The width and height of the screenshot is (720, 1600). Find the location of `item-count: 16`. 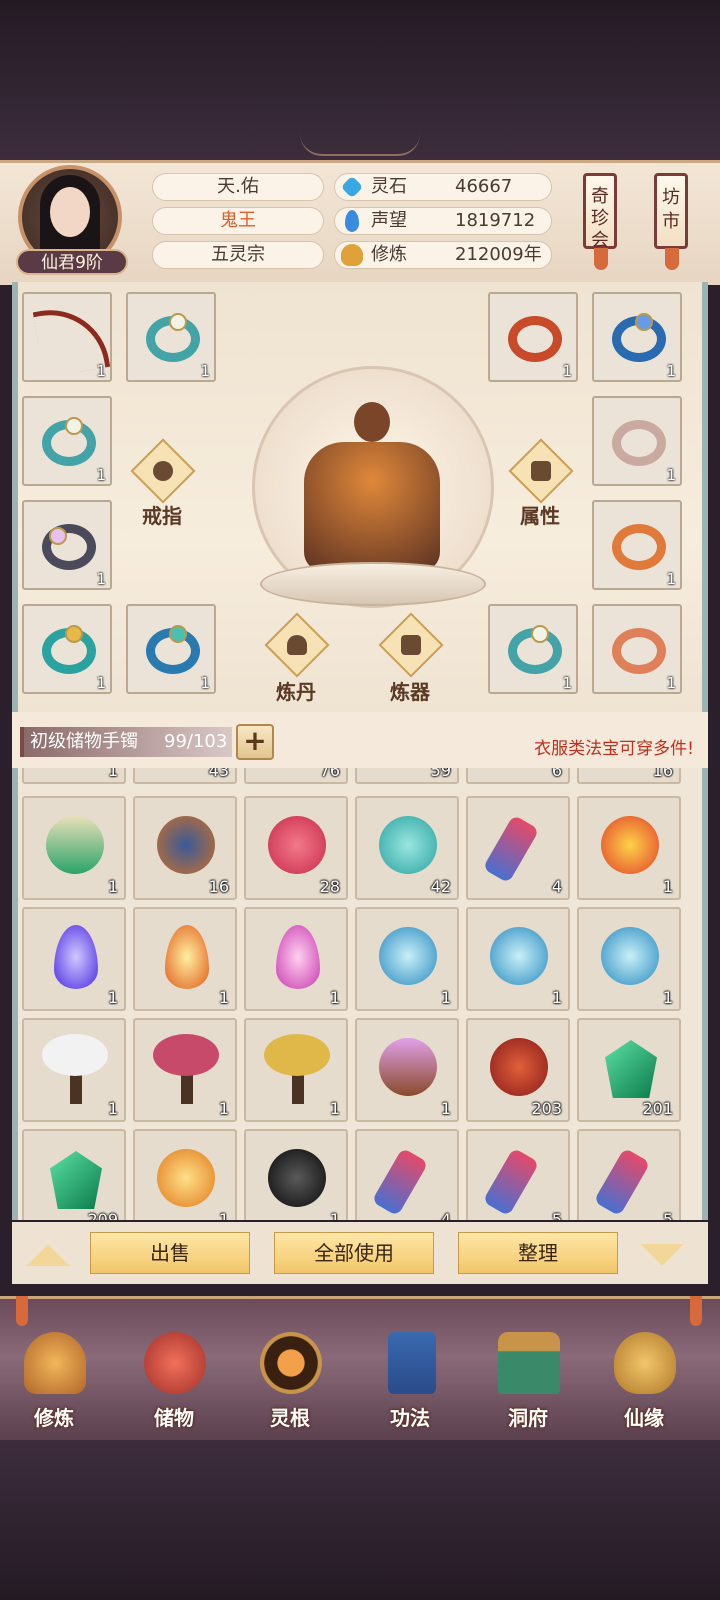

item-count: 16 is located at coordinates (662, 774).